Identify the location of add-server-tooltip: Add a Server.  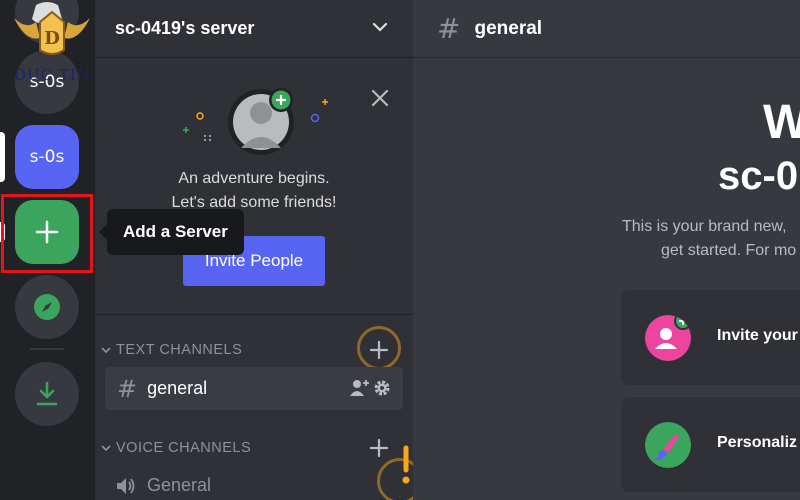
(171, 232).